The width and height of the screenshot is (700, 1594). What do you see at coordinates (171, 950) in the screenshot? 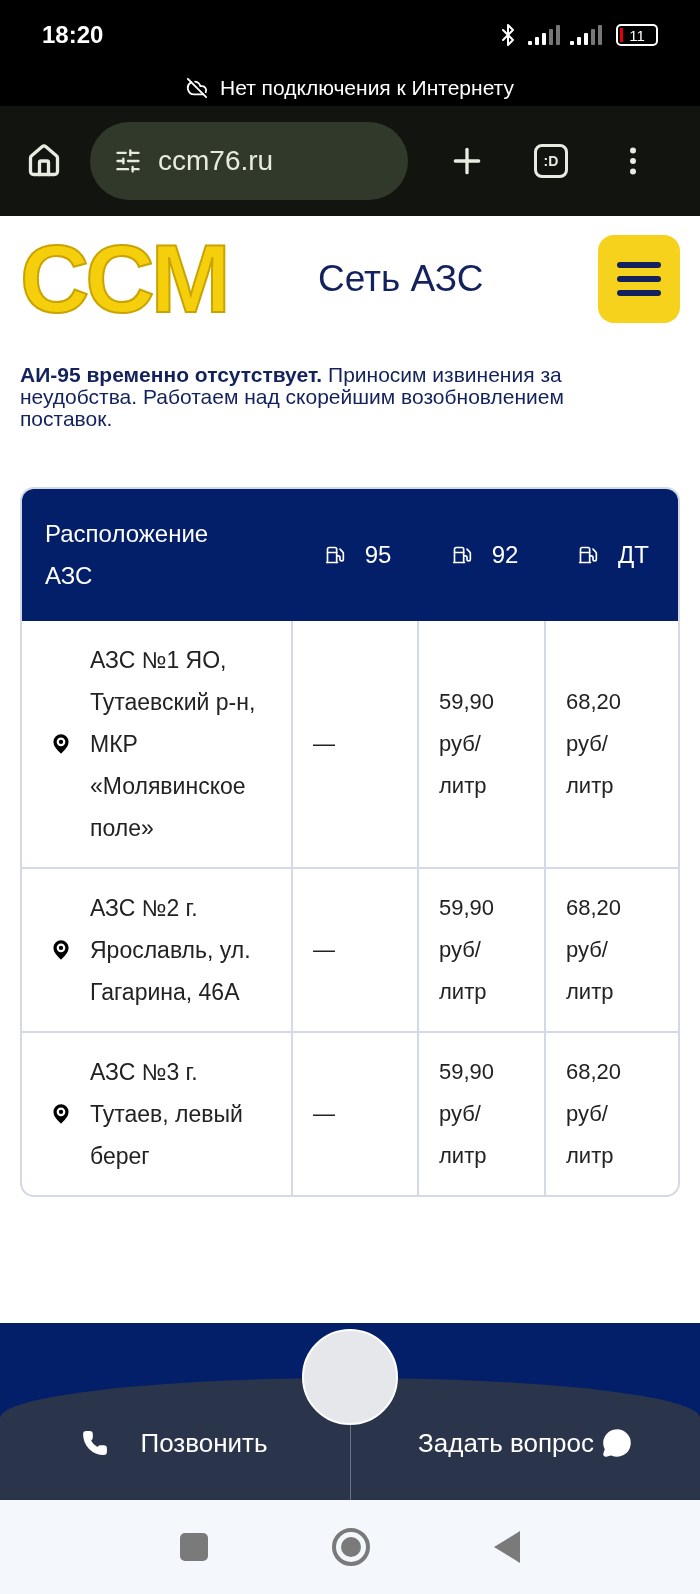
I see `location-text: АЗС №2 г. Ярославль, ул. Гагарина, 46А` at bounding box center [171, 950].